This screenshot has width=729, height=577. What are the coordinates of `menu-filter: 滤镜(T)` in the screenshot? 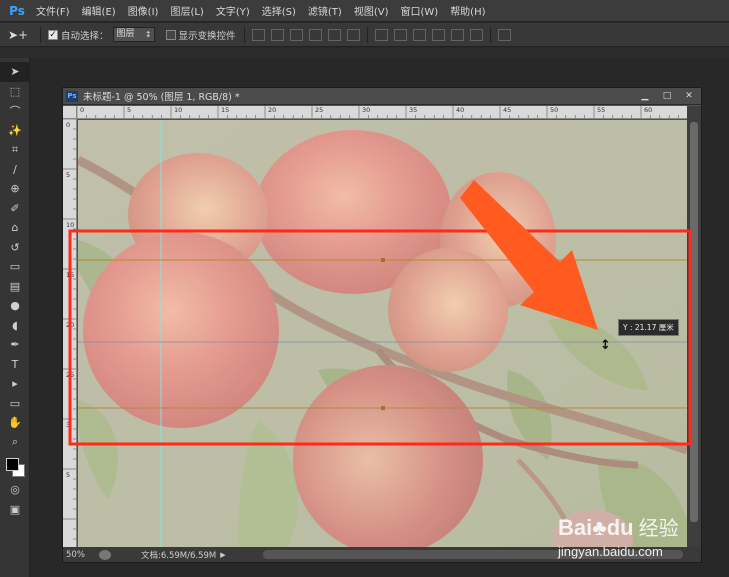 It's located at (325, 10).